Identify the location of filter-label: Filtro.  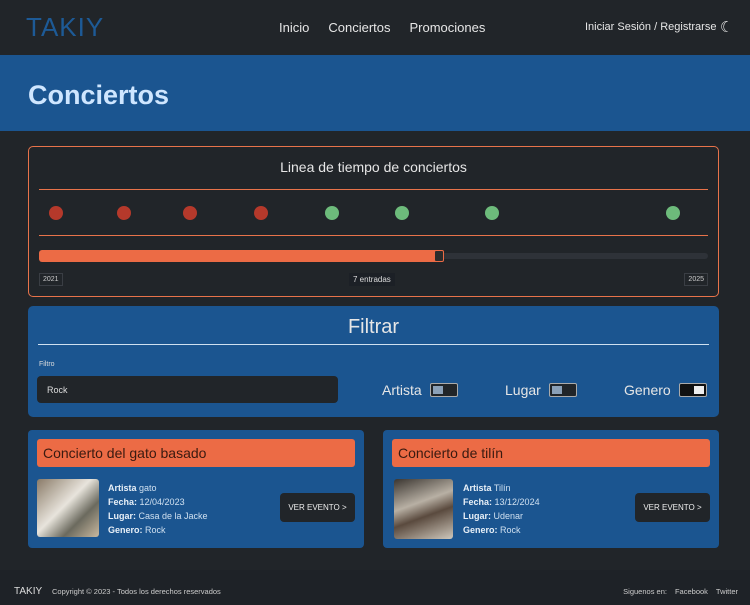
(47, 364).